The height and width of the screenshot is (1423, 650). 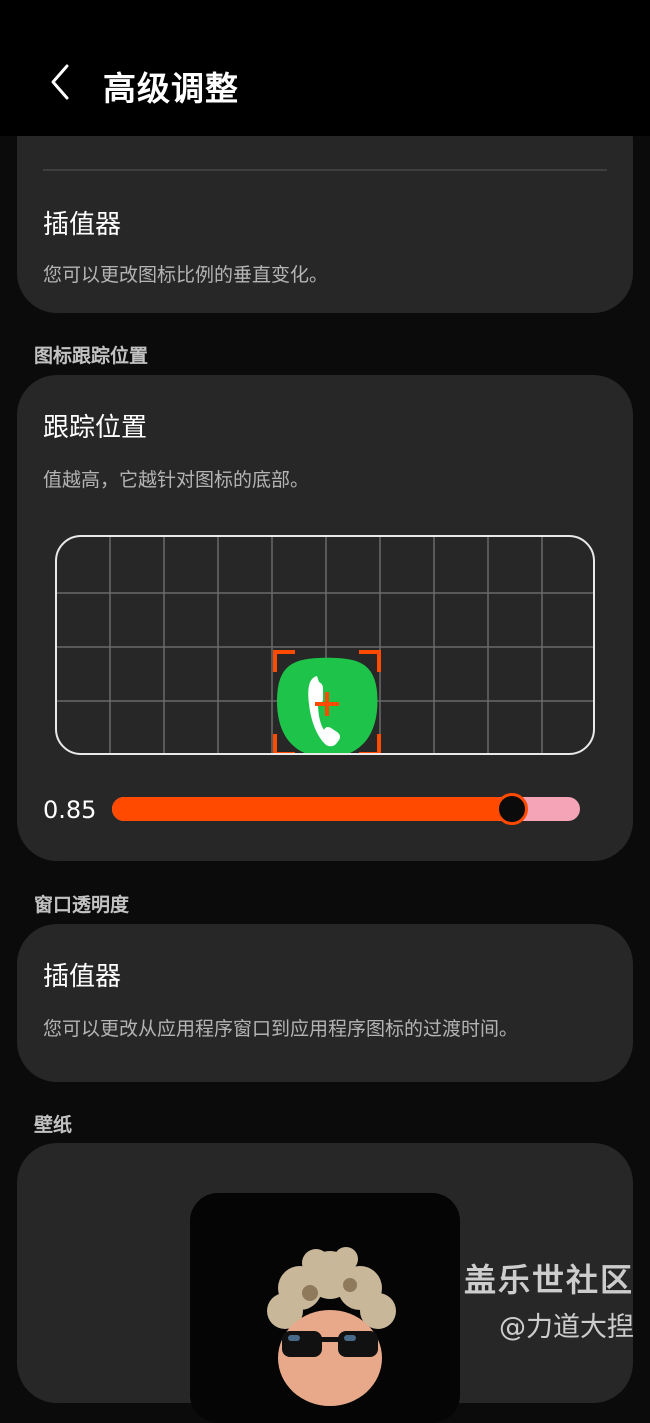 I want to click on chevron-left-icon, so click(x=60, y=82).